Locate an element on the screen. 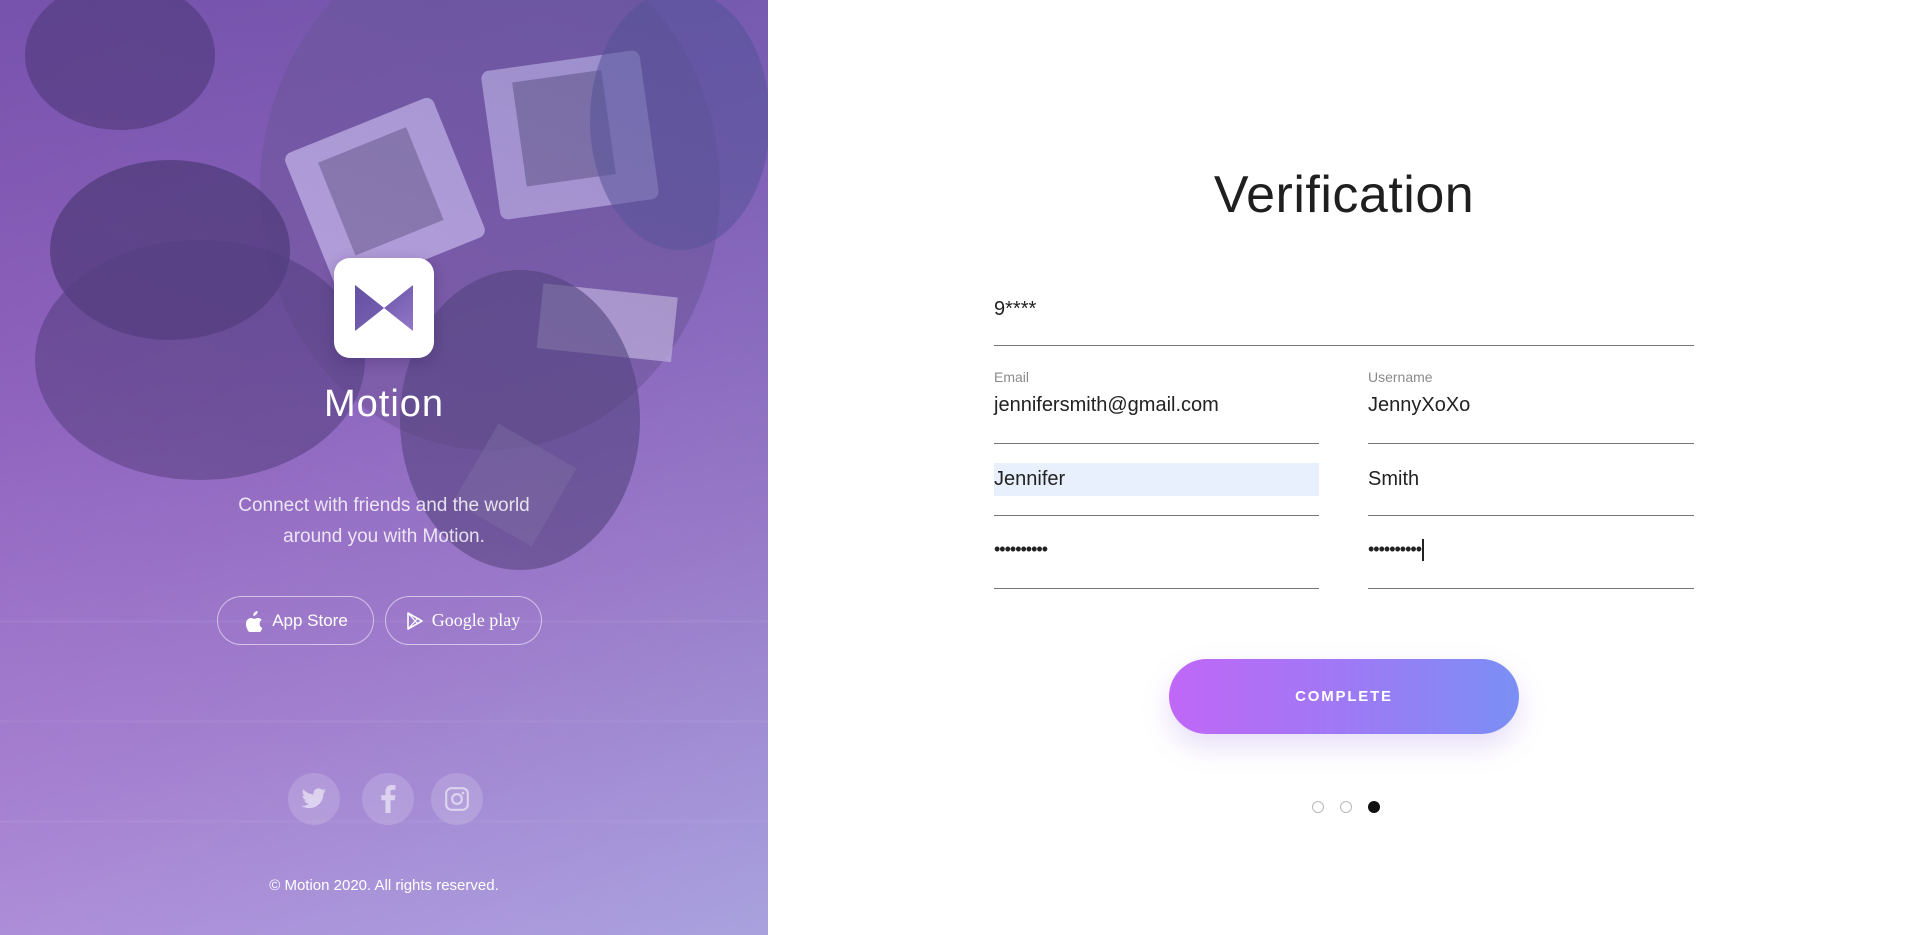 This screenshot has height=935, width=1920. email-field: Email jennifersmith@gmail.com is located at coordinates (1156, 406).